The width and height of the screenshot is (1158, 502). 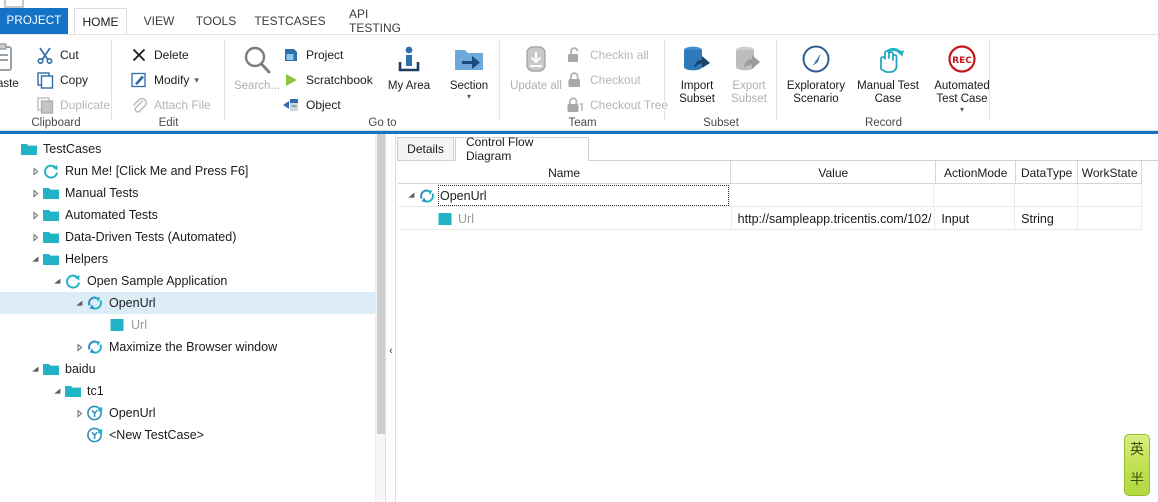 I want to click on column-header-workstate: WorkState, so click(x=1110, y=172).